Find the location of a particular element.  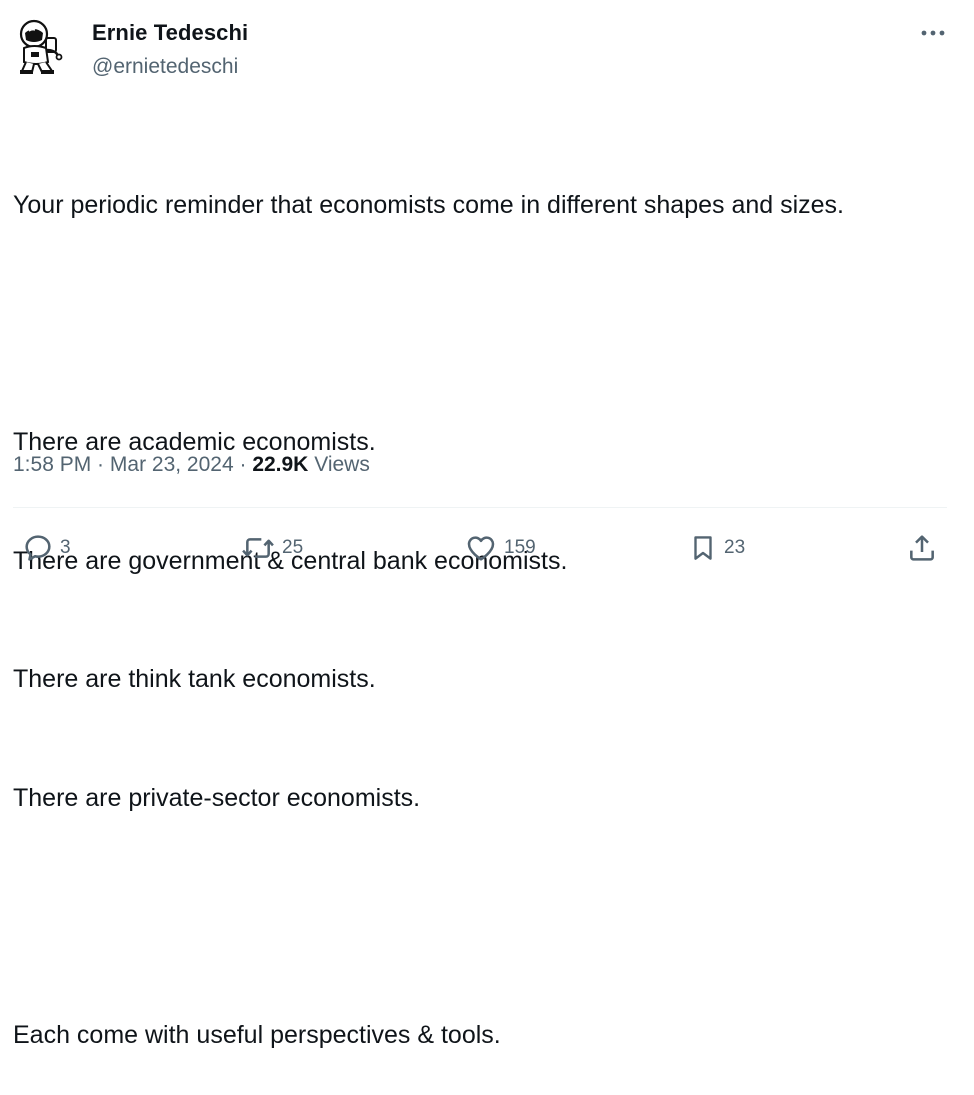

more-dots-icon is located at coordinates (933, 33).